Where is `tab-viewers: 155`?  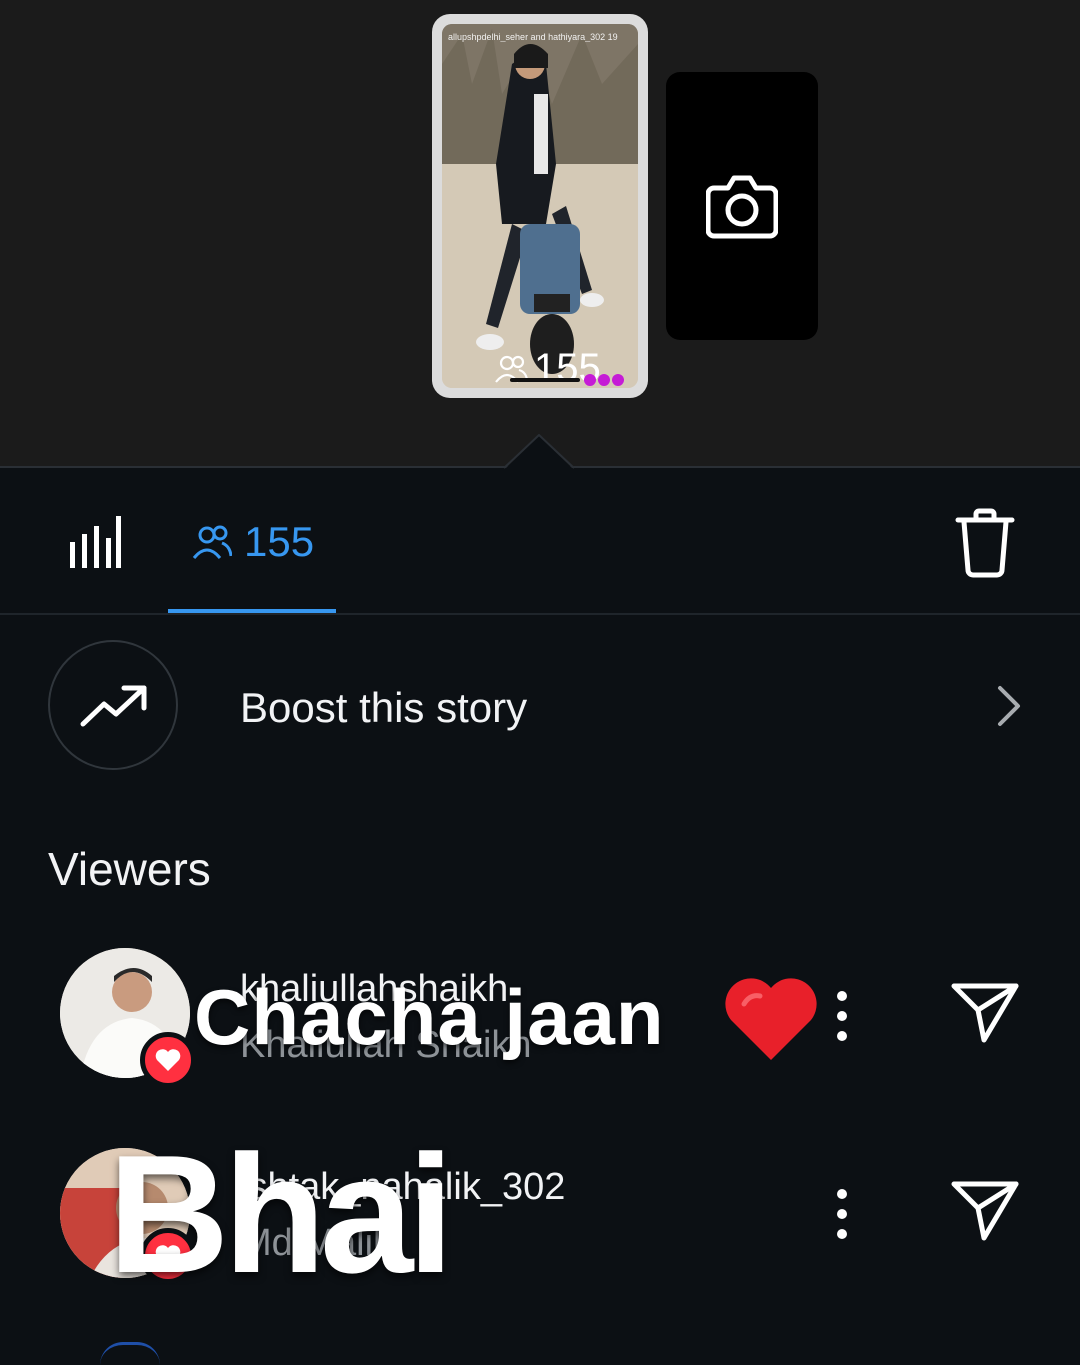
tab-viewers: 155 is located at coordinates (253, 542).